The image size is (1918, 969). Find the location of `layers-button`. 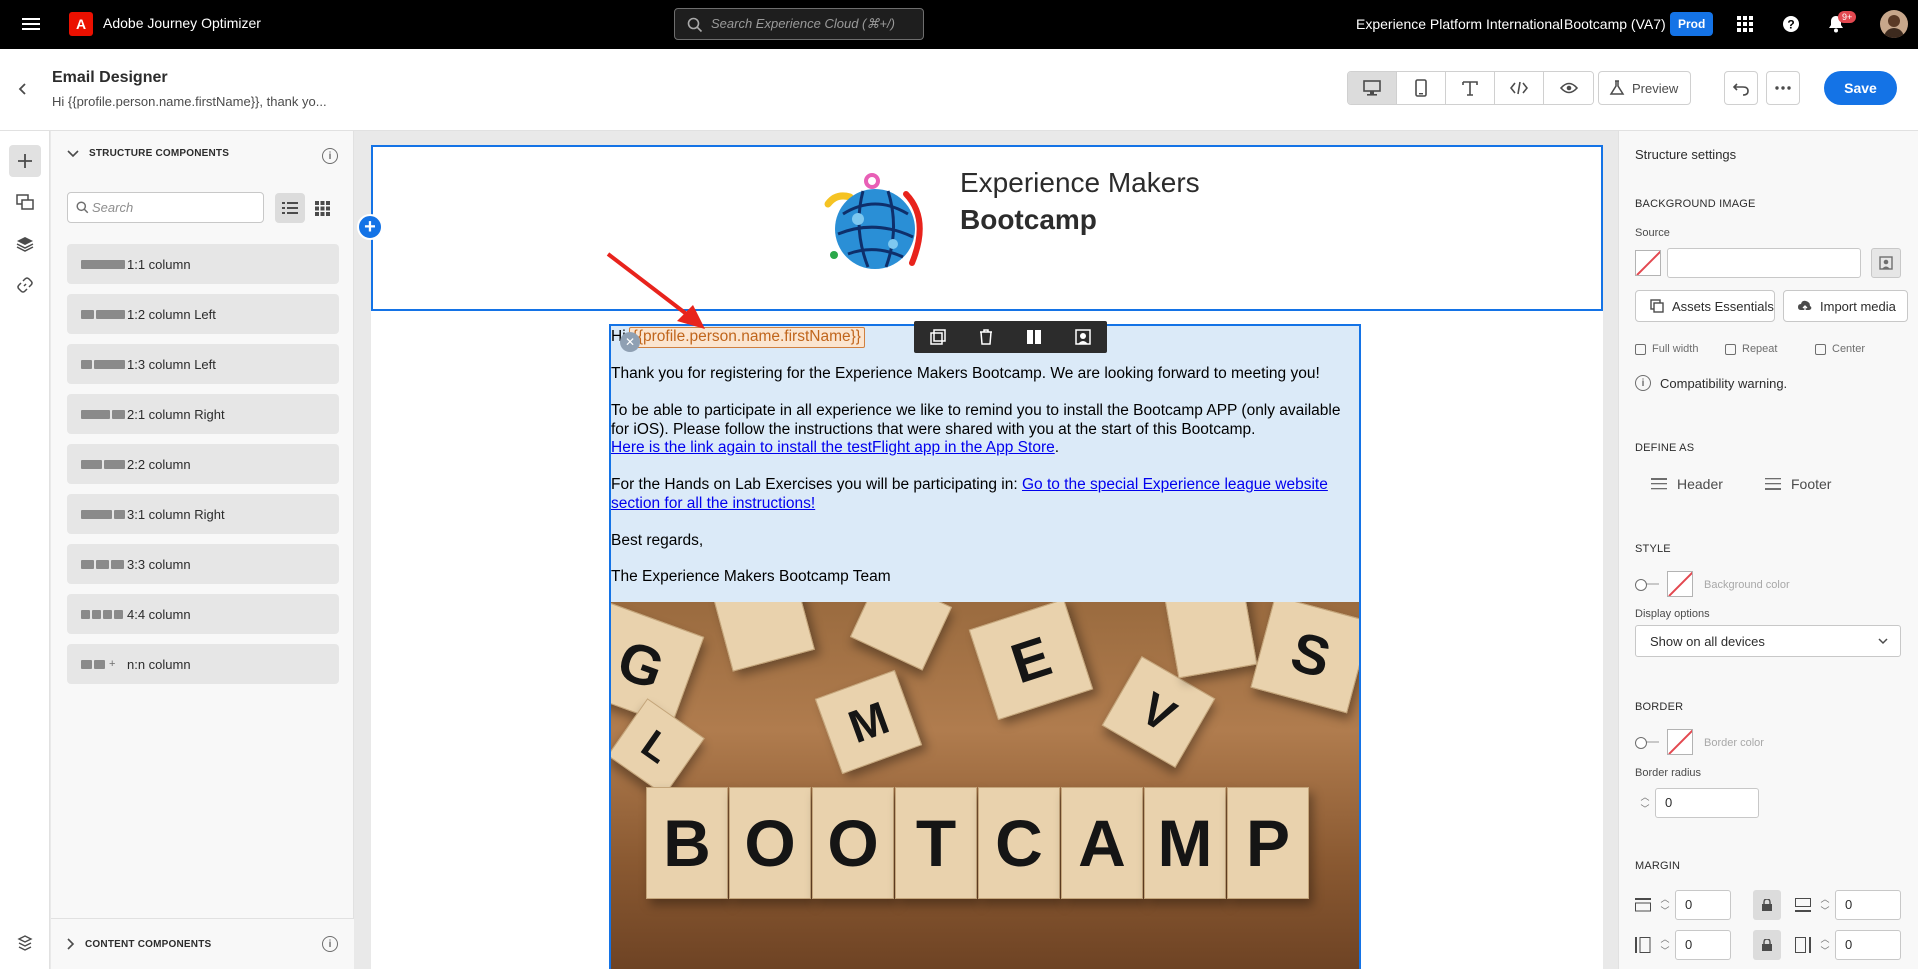

layers-button is located at coordinates (25, 244).